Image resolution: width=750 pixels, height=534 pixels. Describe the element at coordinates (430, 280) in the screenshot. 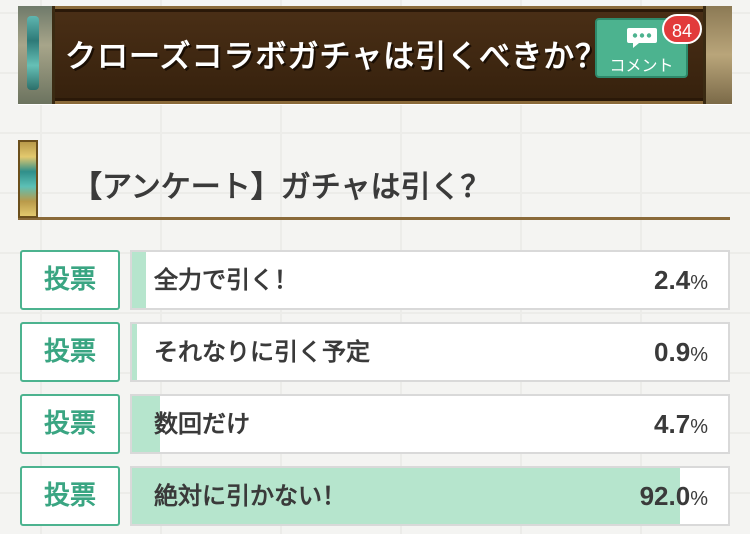

I see `result-bar: 全力で引く！ 2.4%` at that location.